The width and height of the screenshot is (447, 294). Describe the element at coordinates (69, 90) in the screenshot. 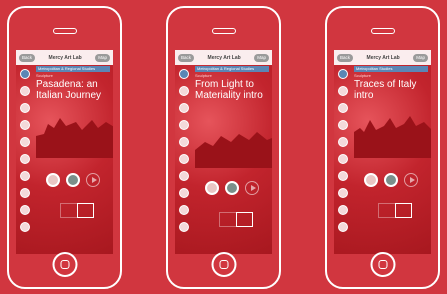

I see `tour-title: Pasadena: an Italian Journey` at that location.